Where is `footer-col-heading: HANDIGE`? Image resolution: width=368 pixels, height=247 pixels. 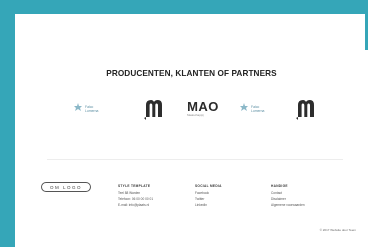
footer-col-heading: HANDIGE is located at coordinates (279, 186).